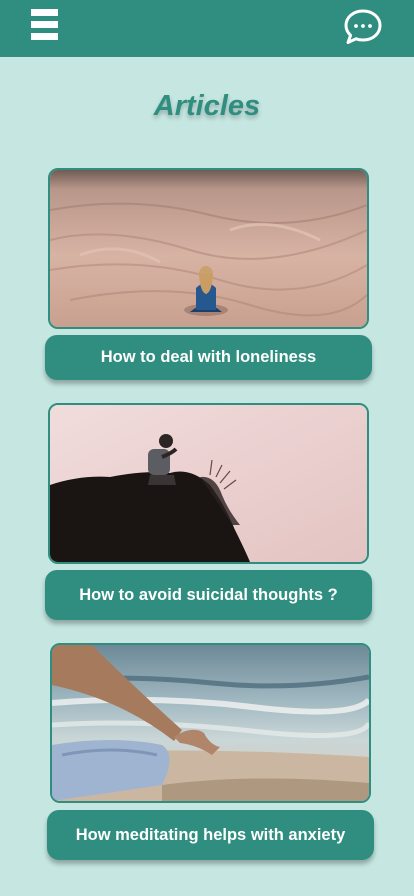 The width and height of the screenshot is (414, 896). I want to click on article-title: How to deal with loneliness, so click(208, 357).